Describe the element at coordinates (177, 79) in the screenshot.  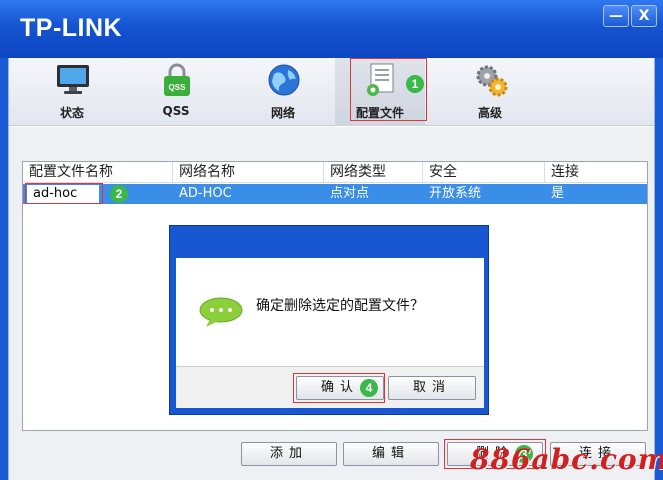
I see `qss-lock-icon: QSS` at that location.